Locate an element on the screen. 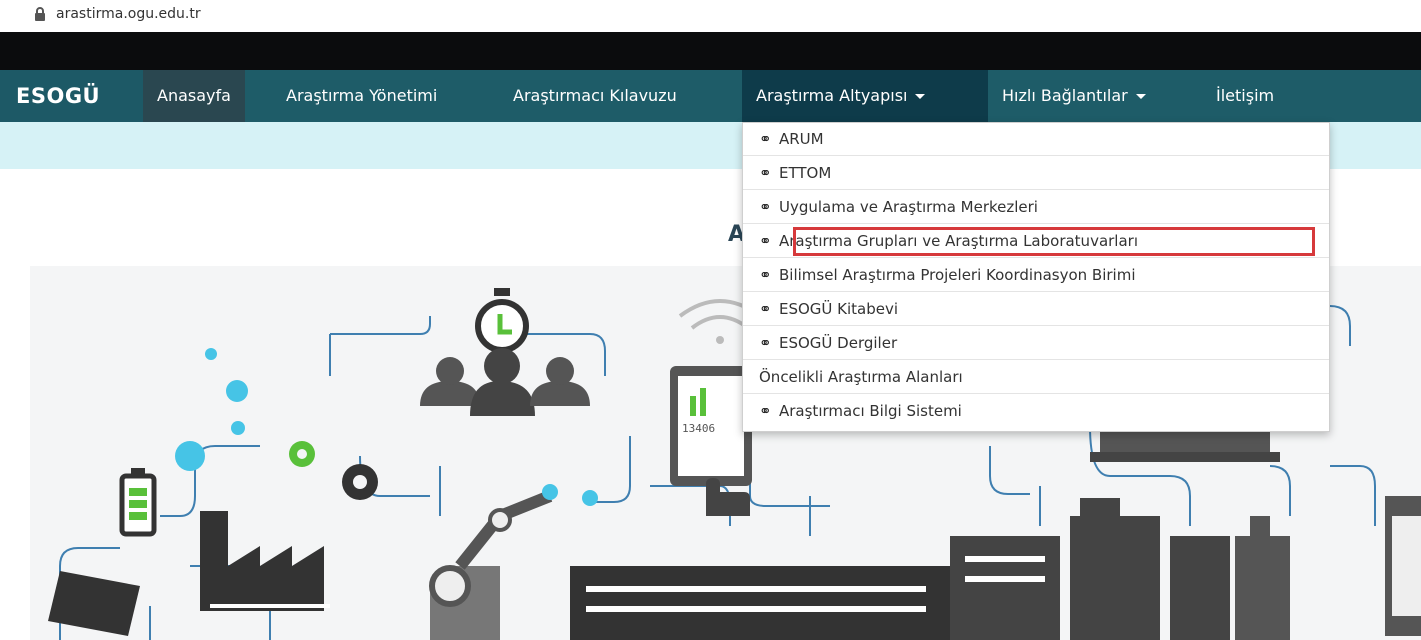  counter-text: 13406 is located at coordinates (698, 428).